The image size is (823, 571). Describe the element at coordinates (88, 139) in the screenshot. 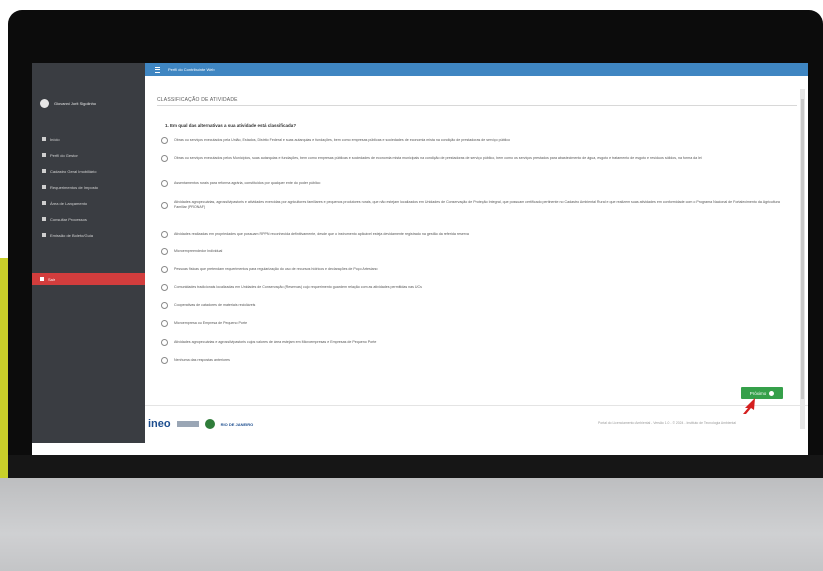

I see `sidebar-item-inicio: Início` at that location.